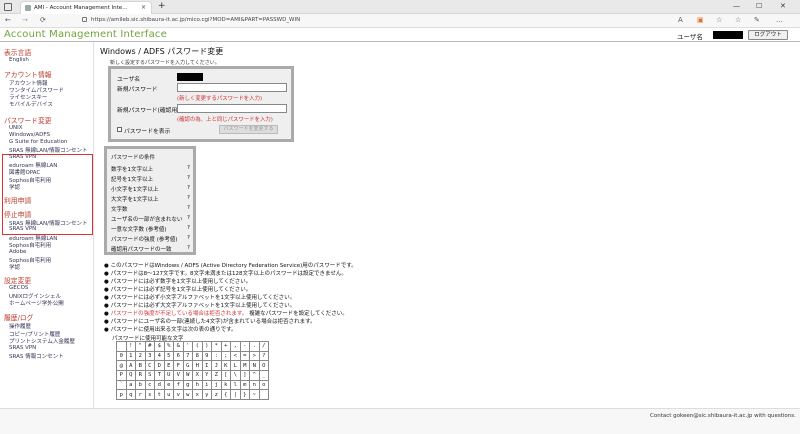 Image resolution: width=800 pixels, height=434 pixels. I want to click on condition-item: ユーザ名の一部が含まれない, so click(147, 220).